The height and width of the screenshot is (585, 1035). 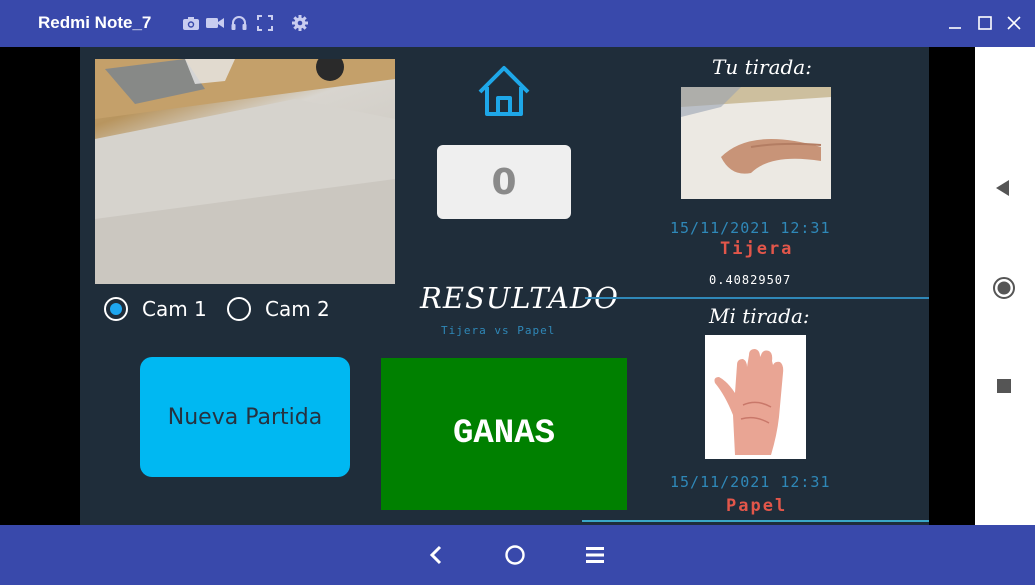 What do you see at coordinates (498, 330) in the screenshot?
I see `matchup-text: Tijera vs Papel` at bounding box center [498, 330].